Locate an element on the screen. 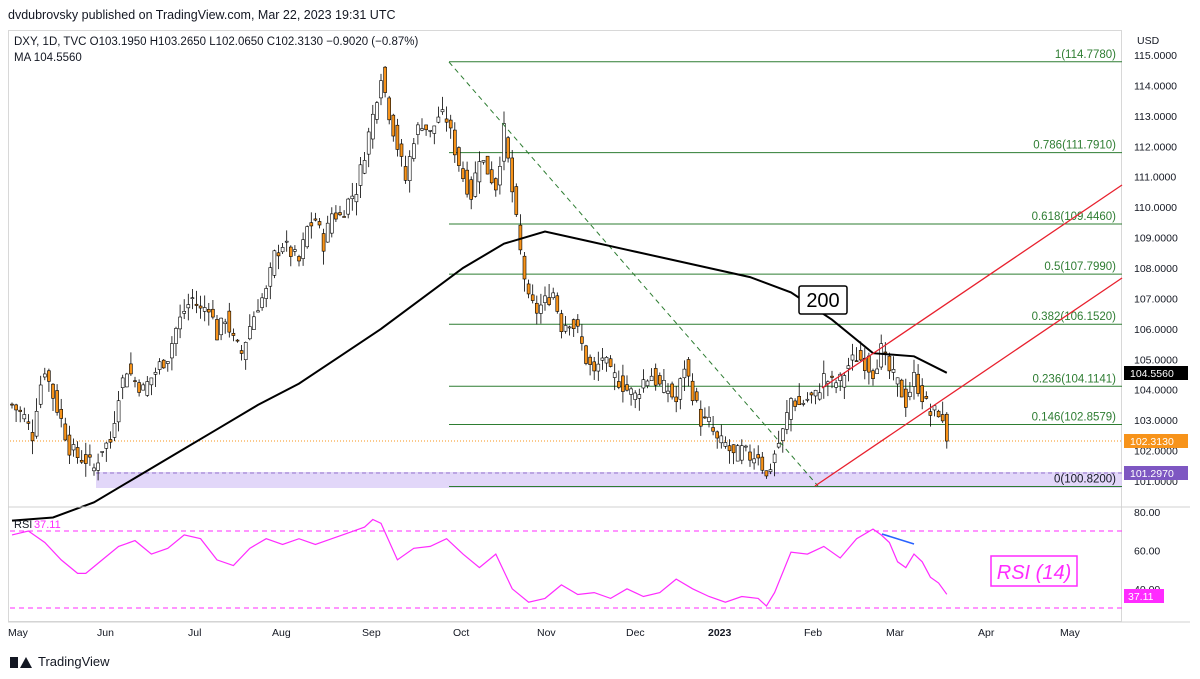  zone-value-text: 101.2970 is located at coordinates (1152, 474).